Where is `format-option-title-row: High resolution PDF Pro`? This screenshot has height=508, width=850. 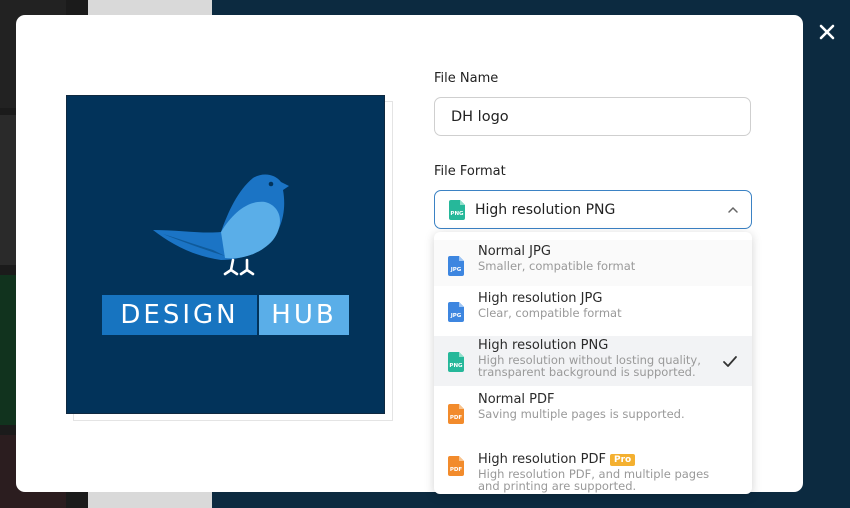
format-option-title-row: High resolution PDF Pro is located at coordinates (615, 452).